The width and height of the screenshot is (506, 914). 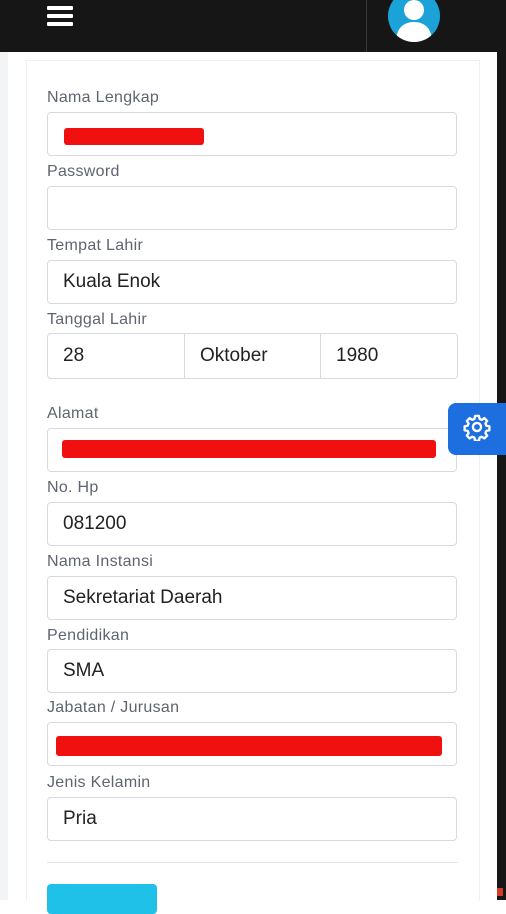 I want to click on password-input, so click(x=252, y=208).